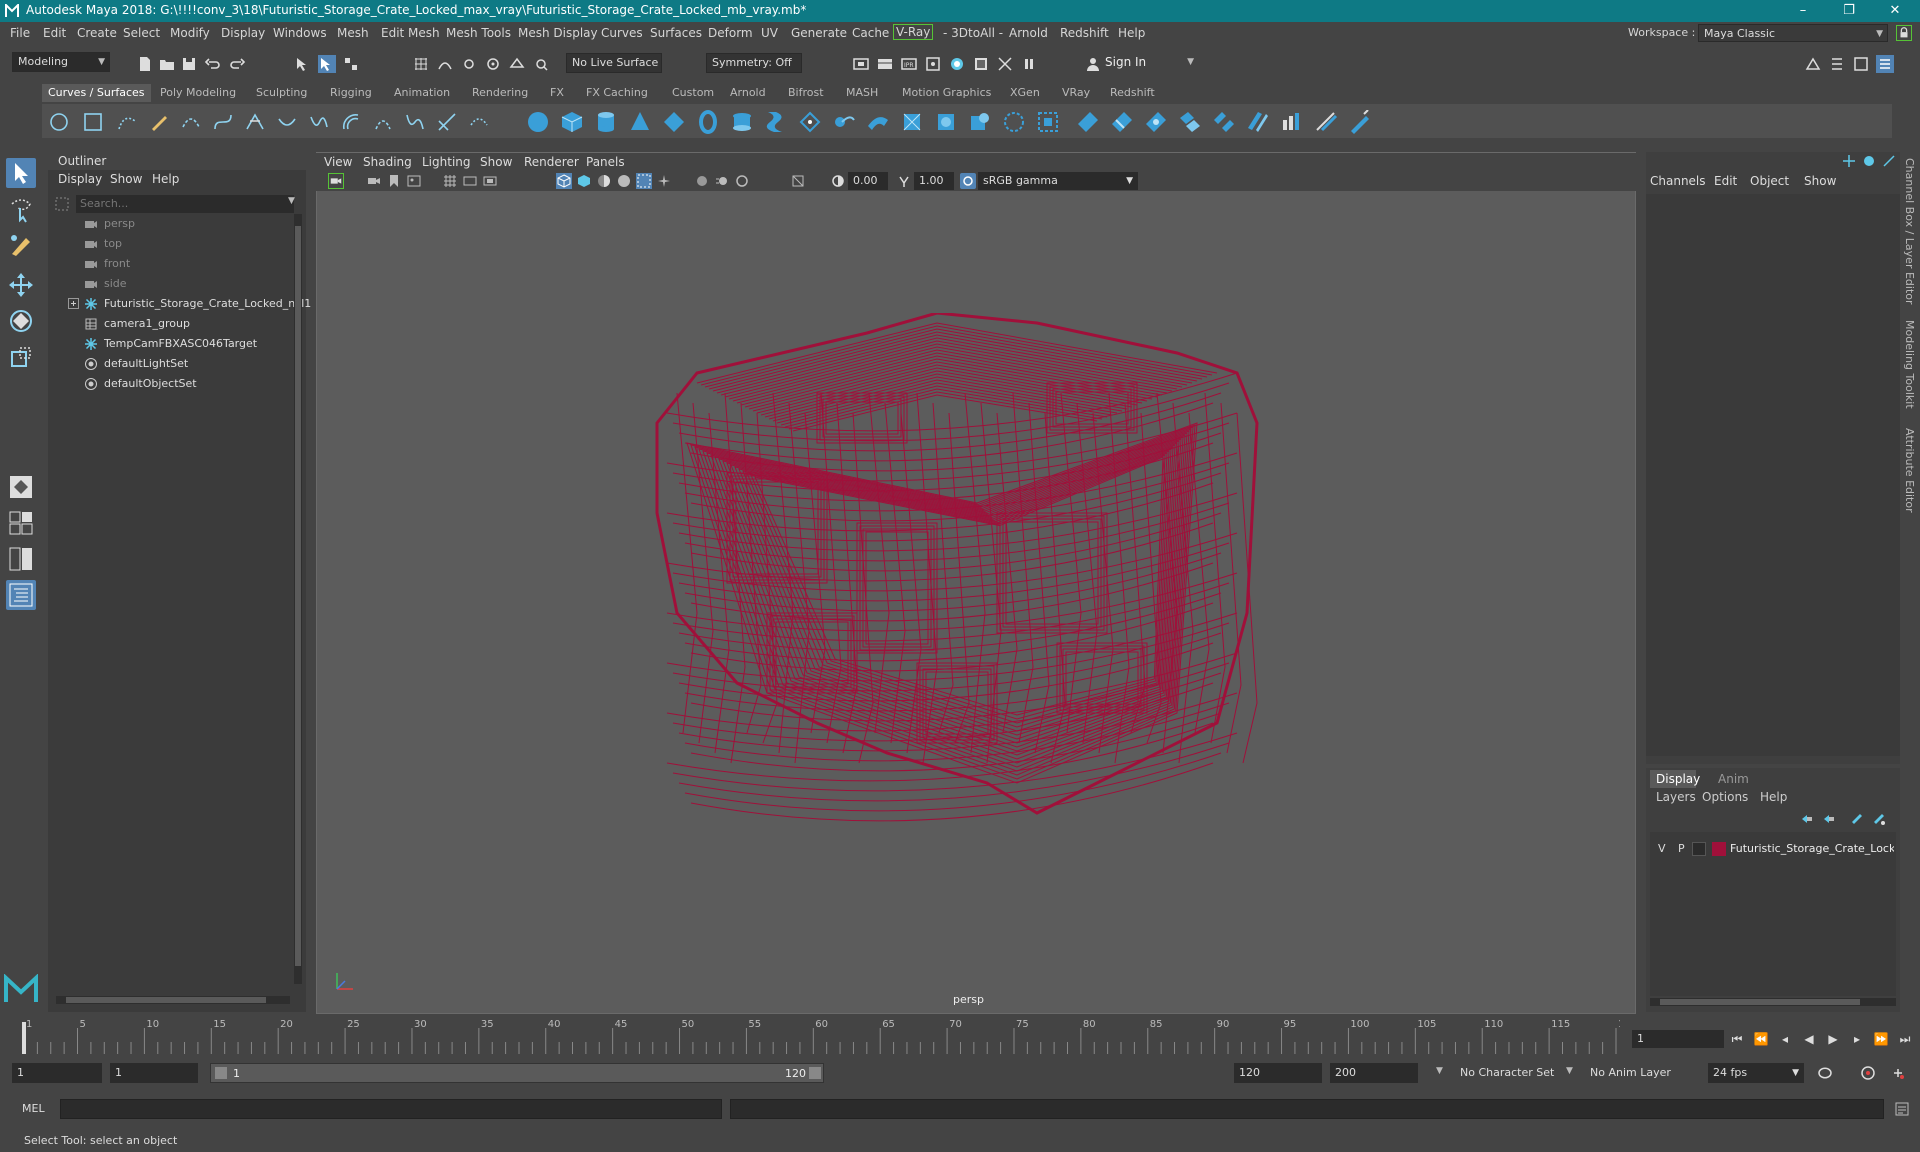 Image resolution: width=1920 pixels, height=1152 pixels. I want to click on render-view-icon, so click(981, 64).